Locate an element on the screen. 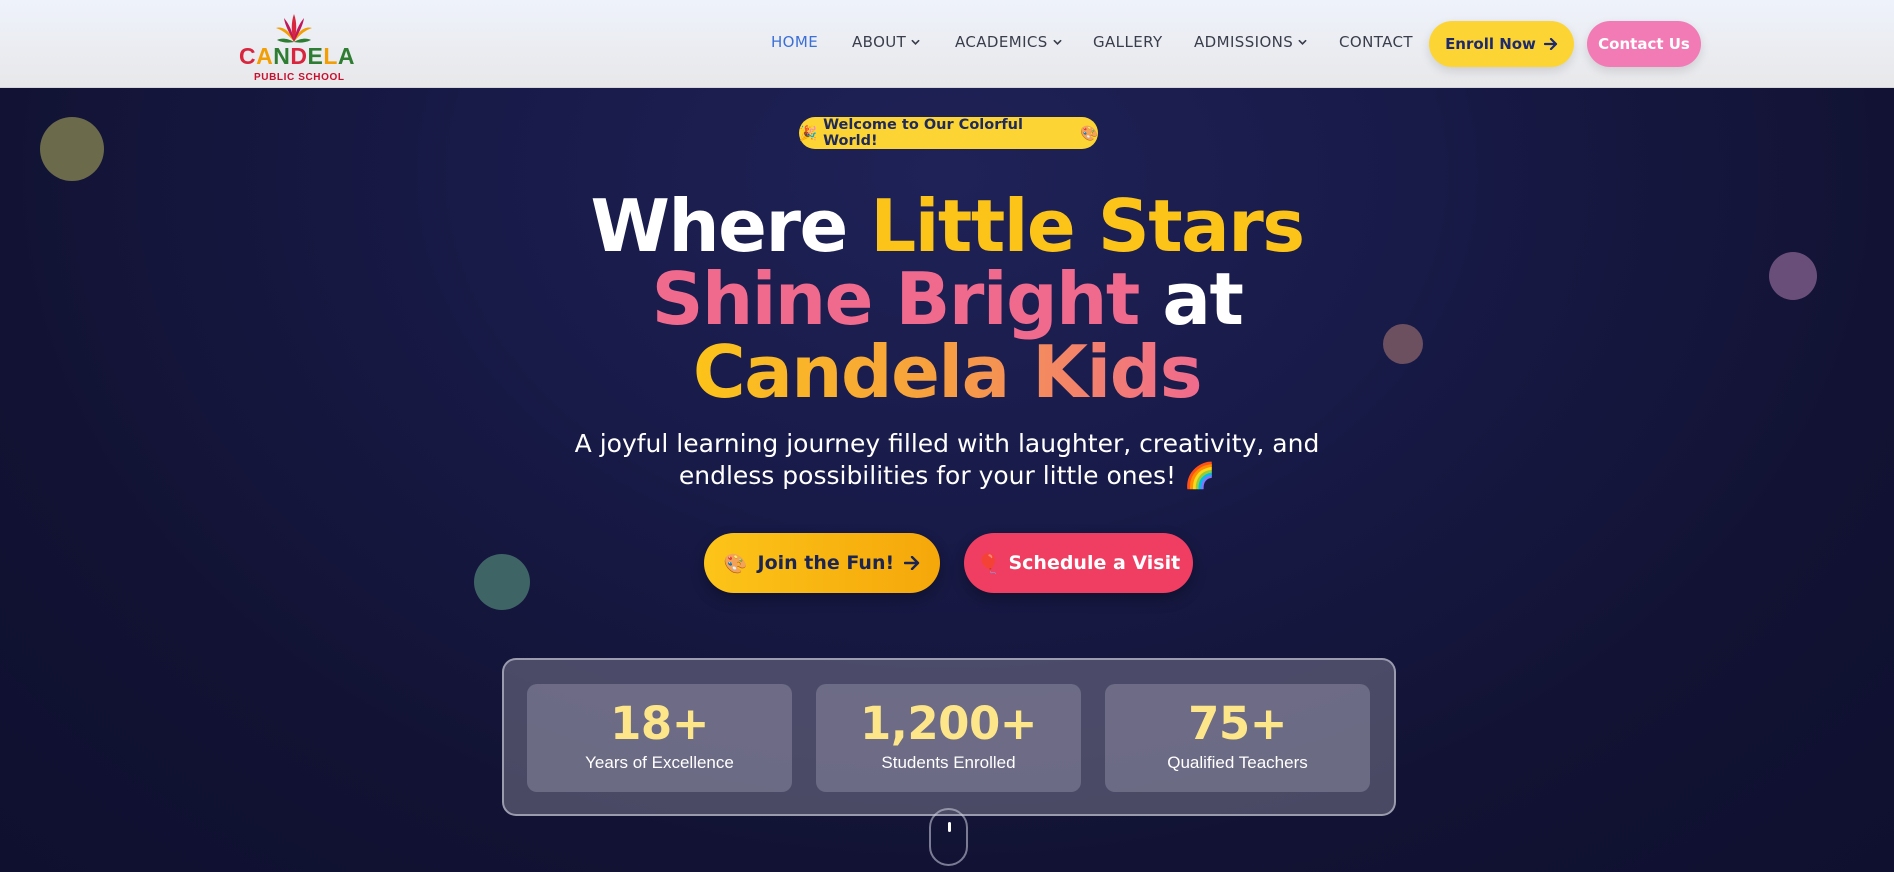  stat-value: 1,200+ is located at coordinates (948, 723).